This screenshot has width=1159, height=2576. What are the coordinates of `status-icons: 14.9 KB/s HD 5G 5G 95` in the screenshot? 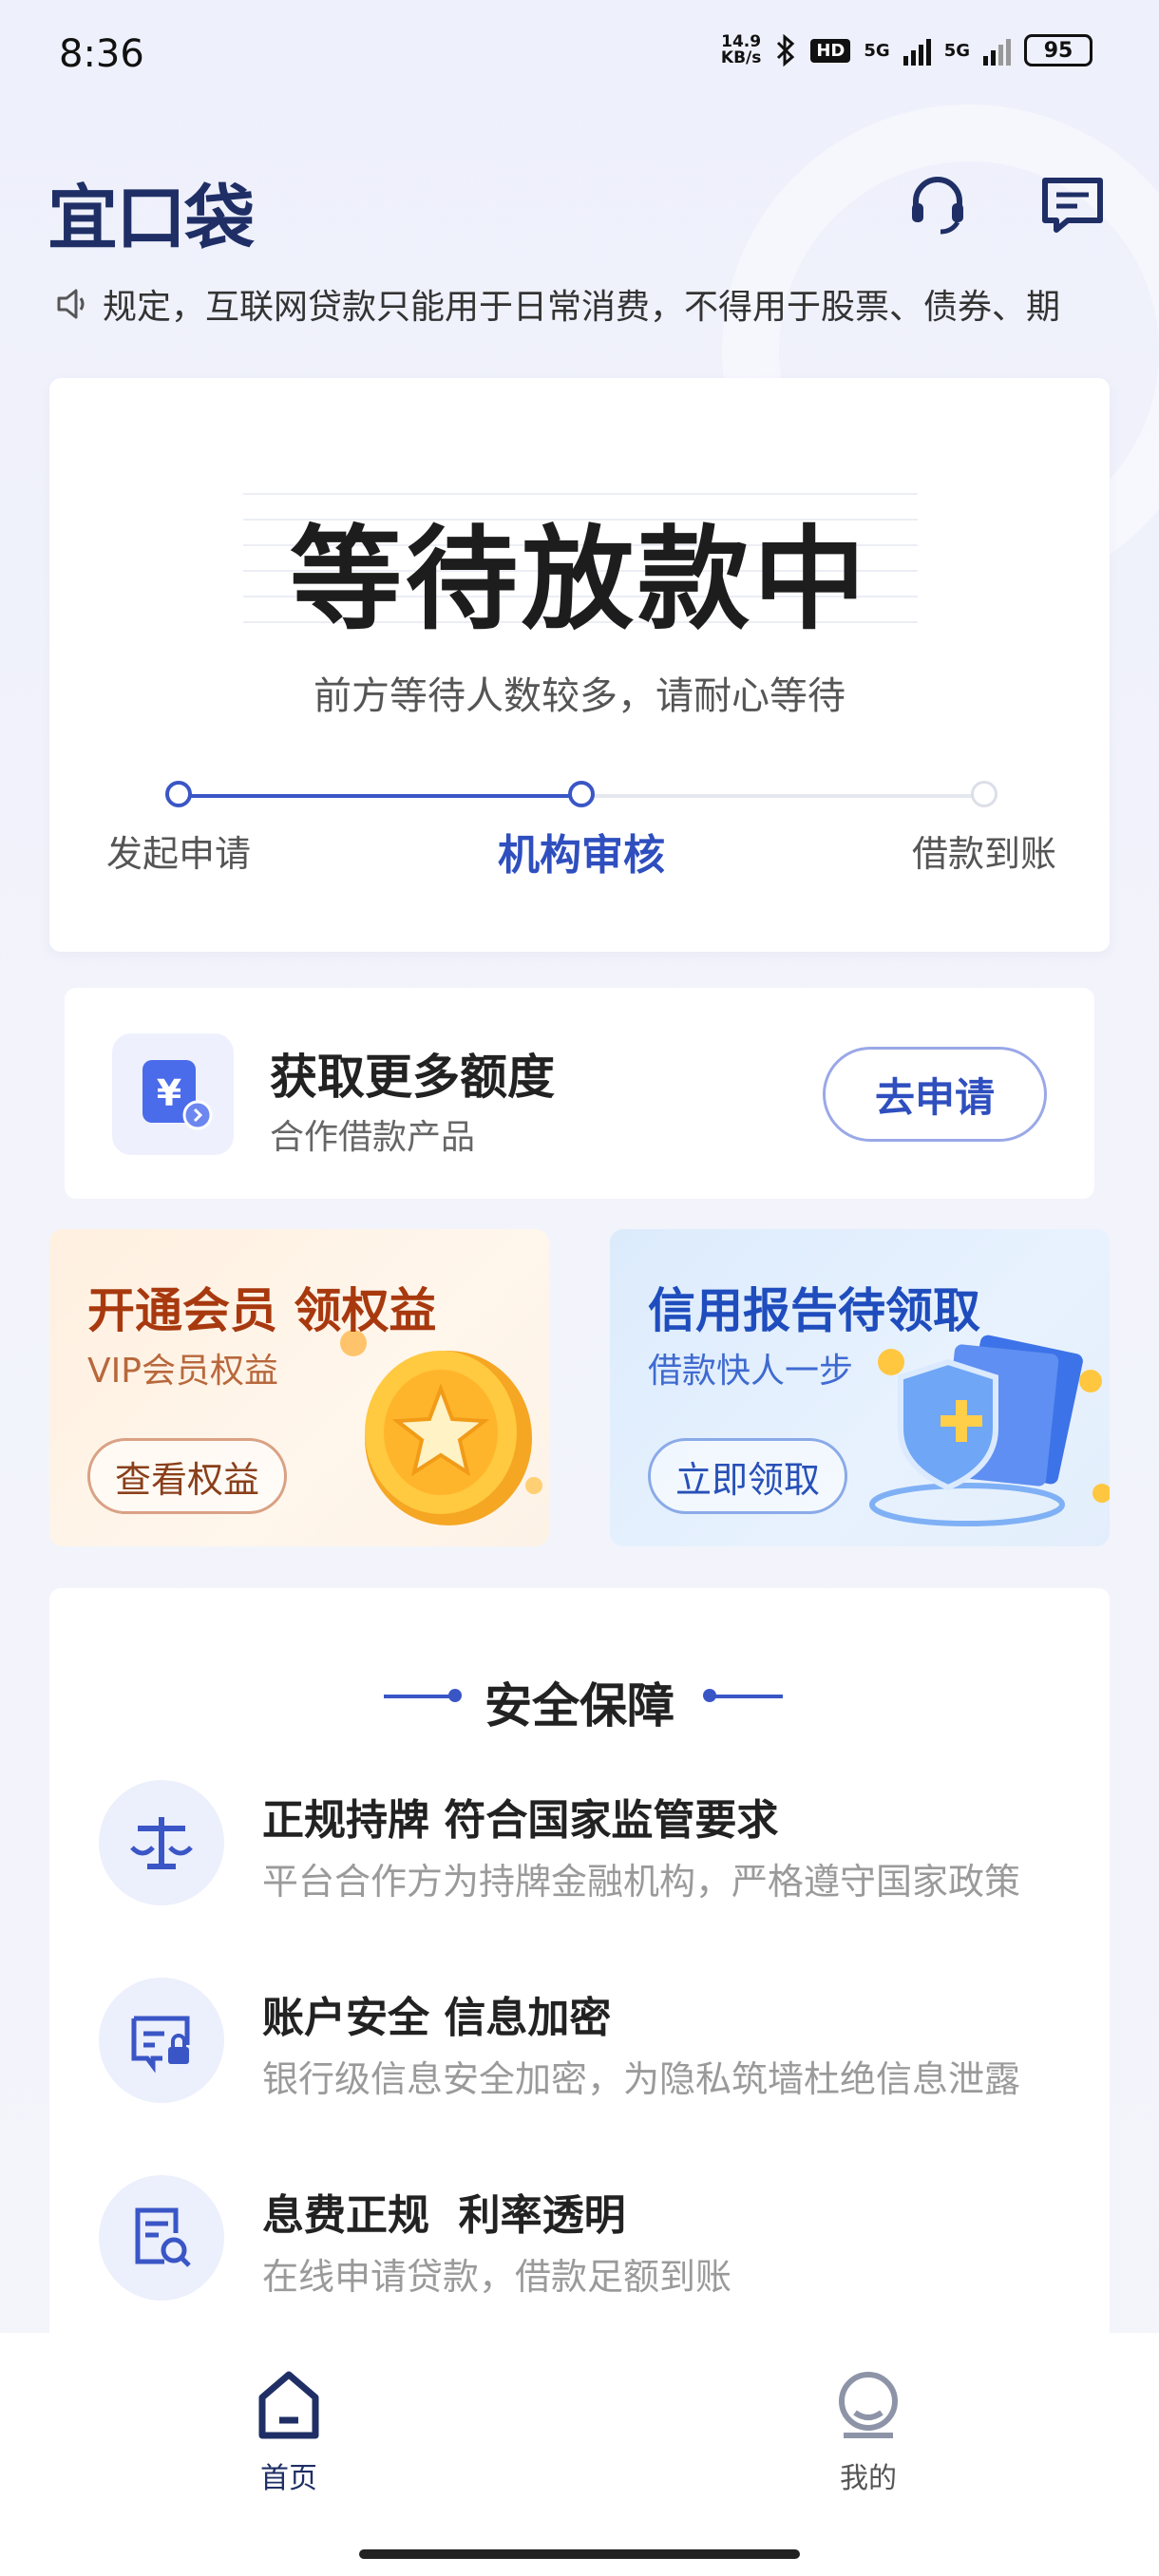 It's located at (906, 50).